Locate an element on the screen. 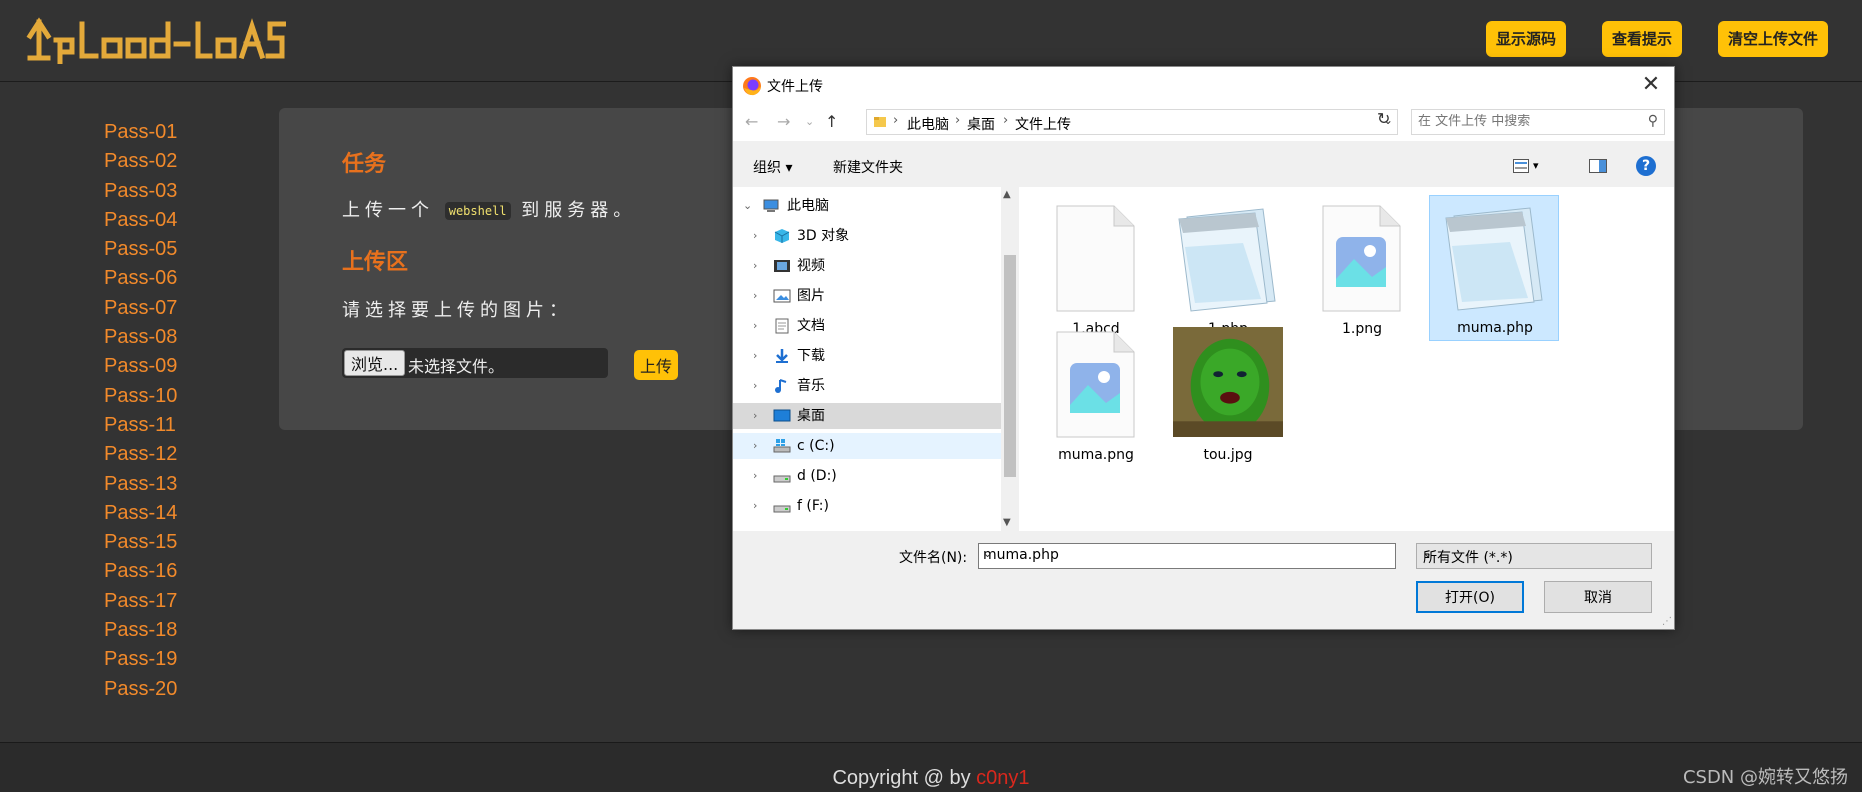 Image resolution: width=1862 pixels, height=792 pixels. nav-pass-18: Pass-18 is located at coordinates (140, 630).